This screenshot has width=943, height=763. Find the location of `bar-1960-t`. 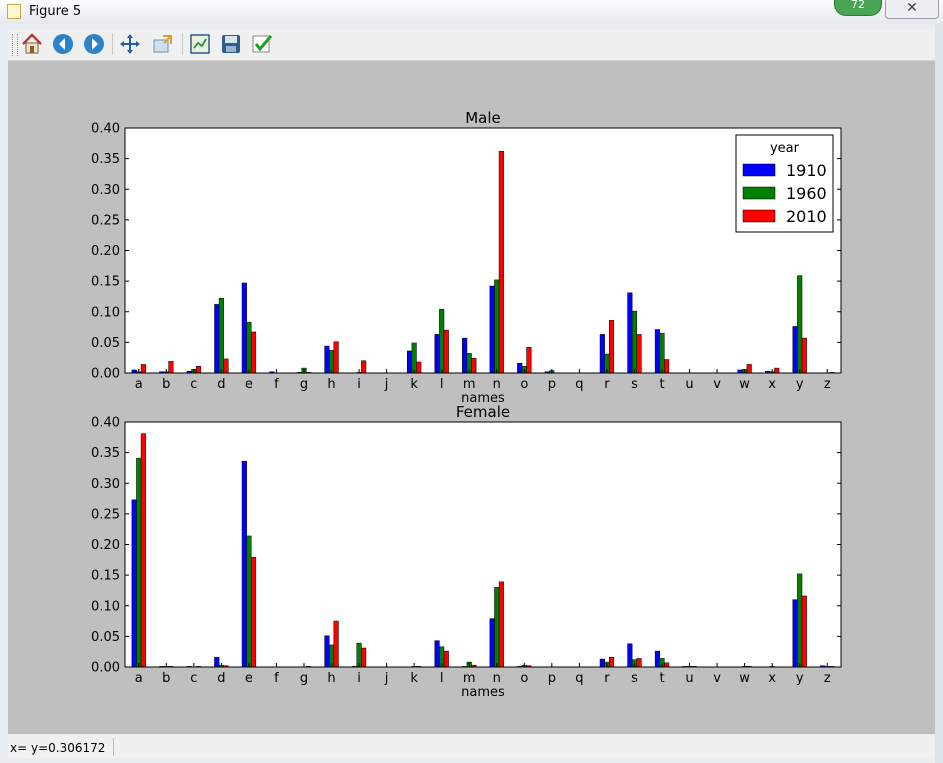

bar-1960-t is located at coordinates (662, 353).